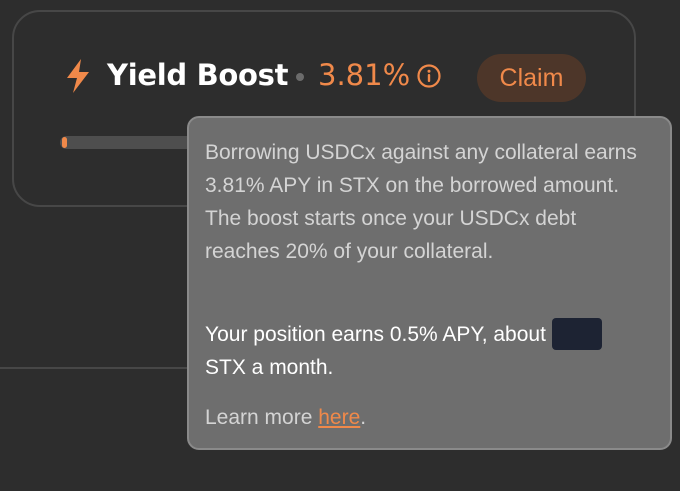  What do you see at coordinates (269, 367) in the screenshot?
I see `earnings-unit-text: STX a month.` at bounding box center [269, 367].